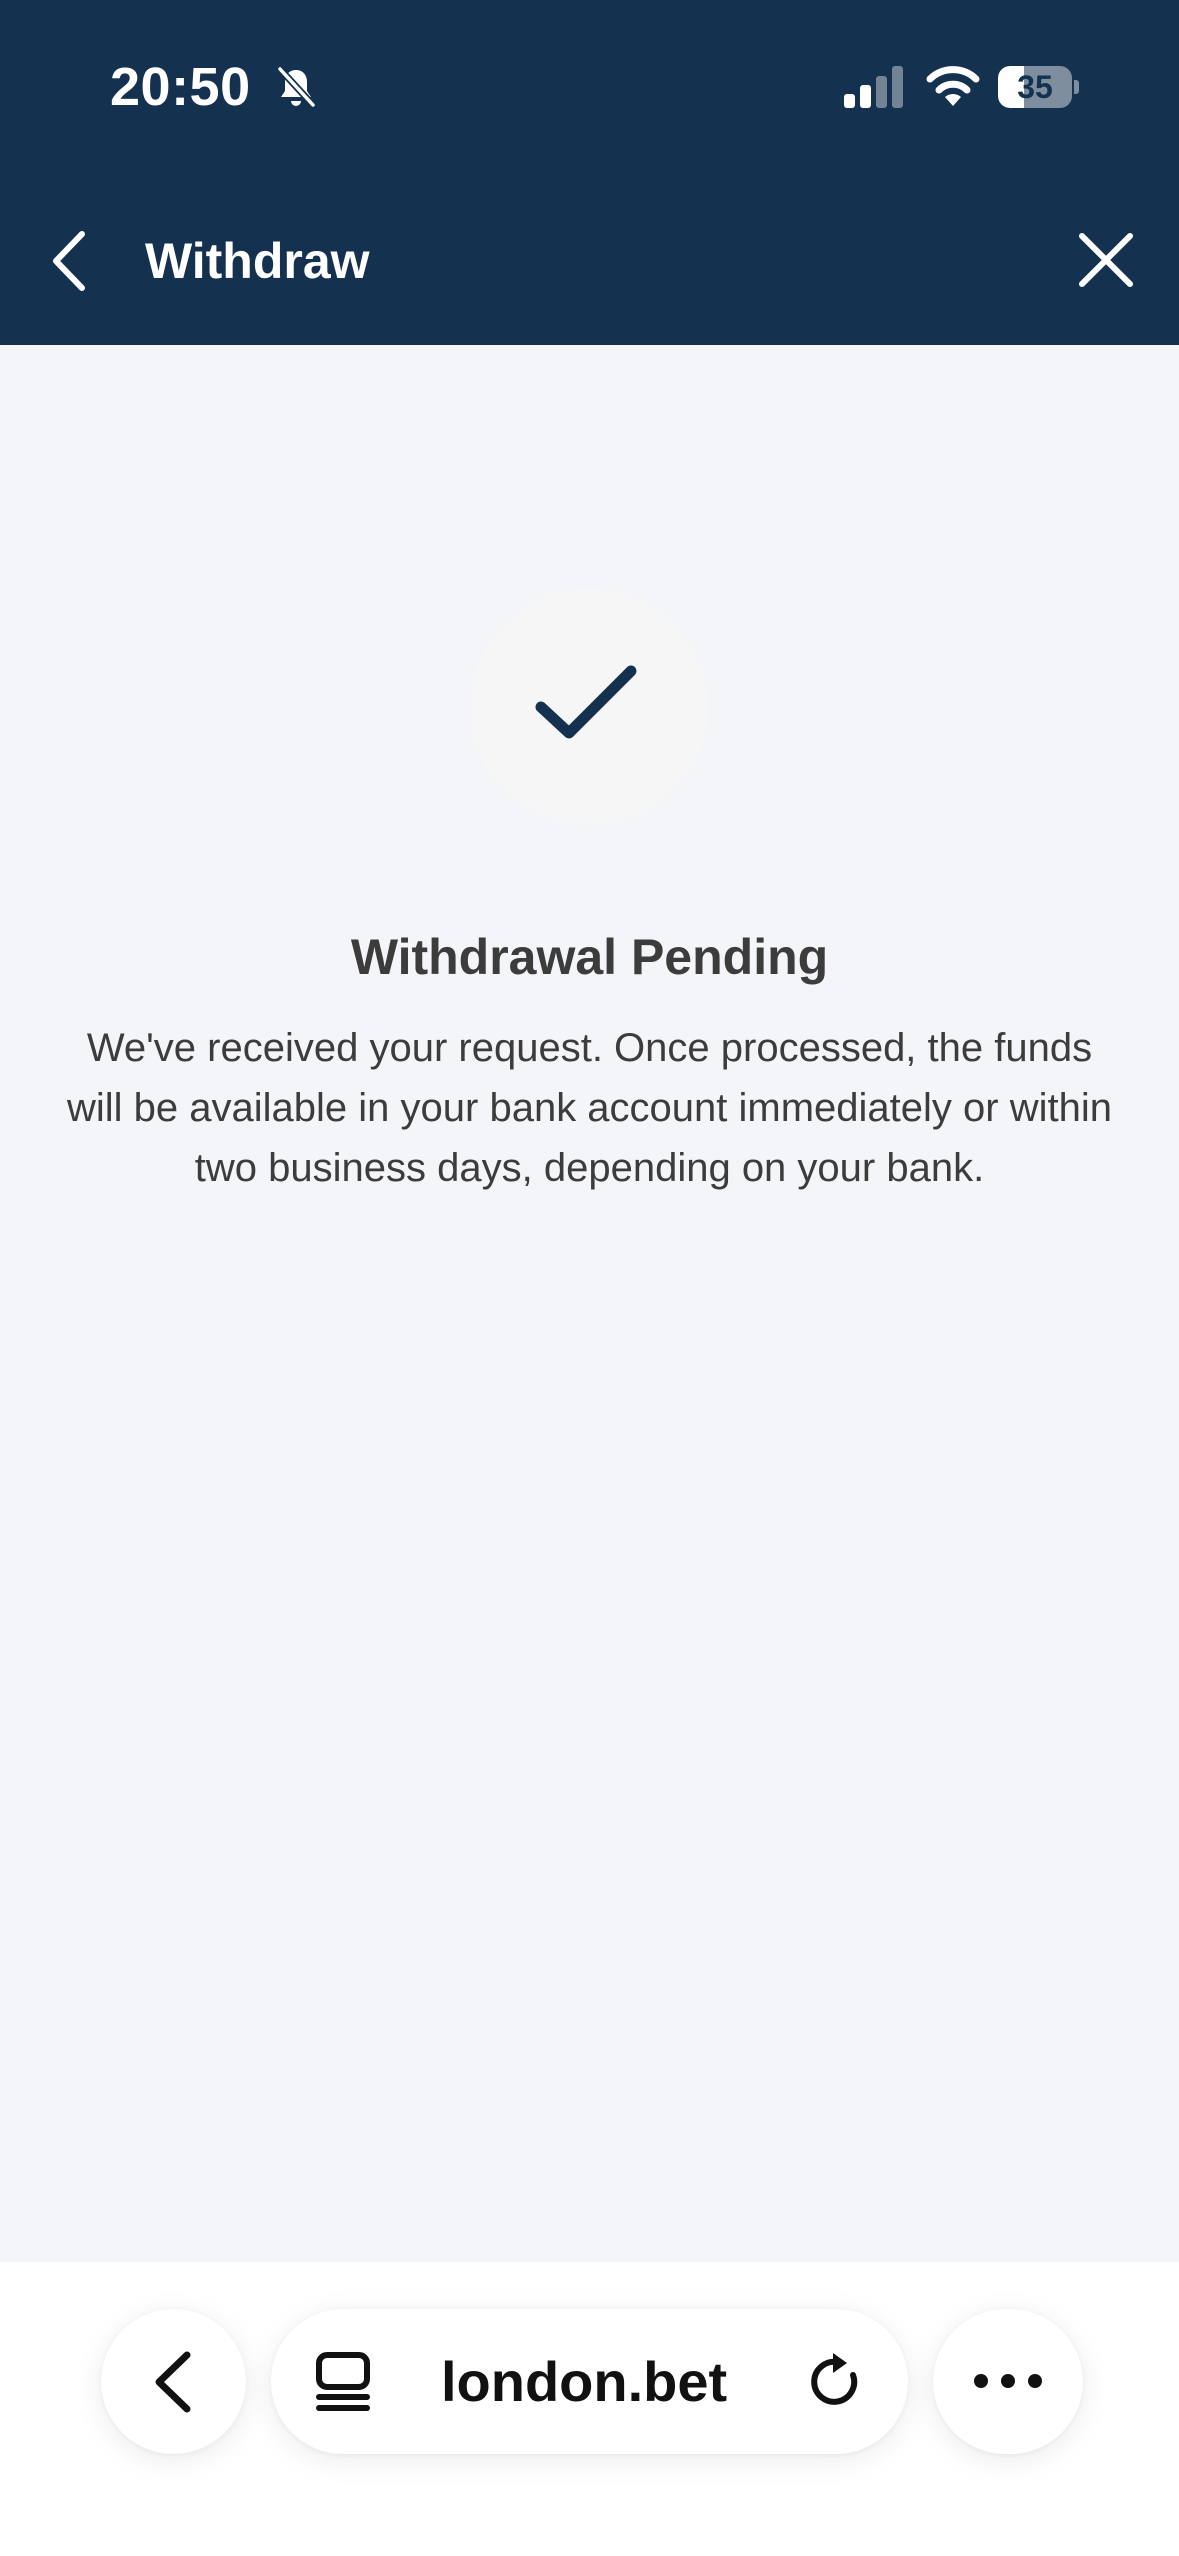 The image size is (1179, 2556). What do you see at coordinates (873, 87) in the screenshot?
I see `signal-icon` at bounding box center [873, 87].